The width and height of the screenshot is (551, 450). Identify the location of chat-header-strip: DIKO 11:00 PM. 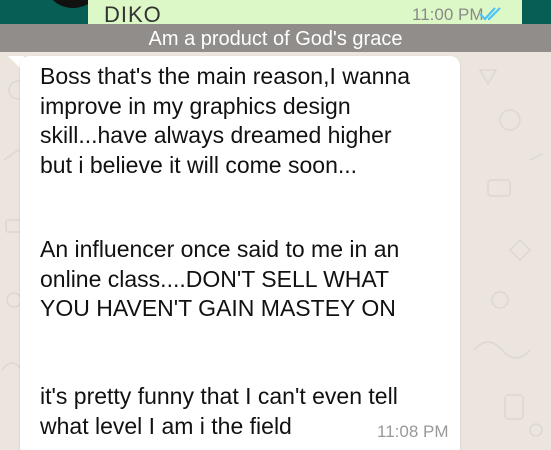
(275, 12).